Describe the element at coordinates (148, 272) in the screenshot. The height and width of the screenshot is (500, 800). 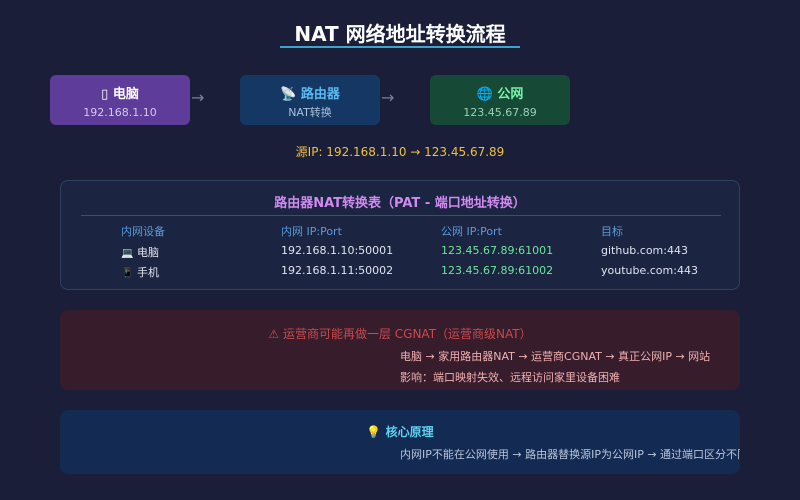
I see `device-name: 手机` at that location.